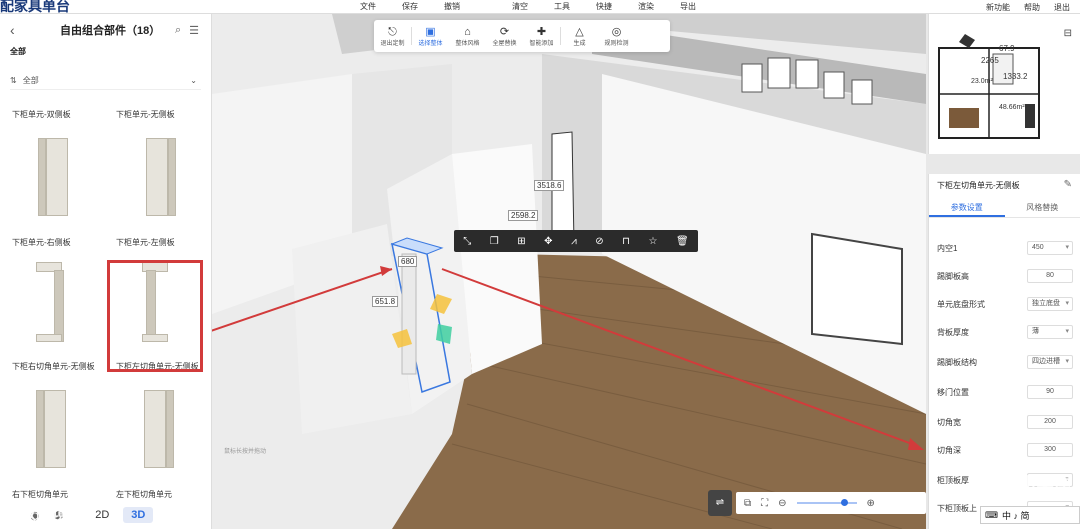 The height and width of the screenshot is (529, 1080). What do you see at coordinates (1042, 207) in the screenshot?
I see `tab-style: 风格替换` at bounding box center [1042, 207].